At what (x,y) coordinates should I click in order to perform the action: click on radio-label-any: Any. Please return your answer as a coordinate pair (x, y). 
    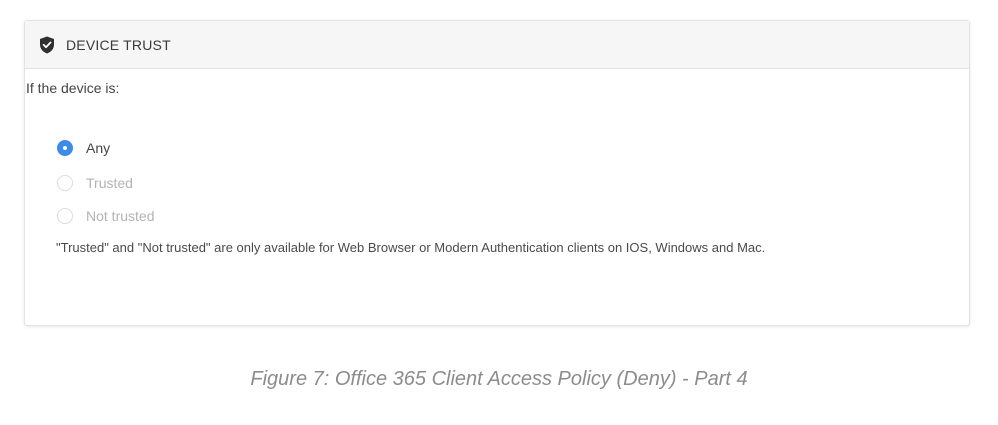
    Looking at the image, I should click on (98, 148).